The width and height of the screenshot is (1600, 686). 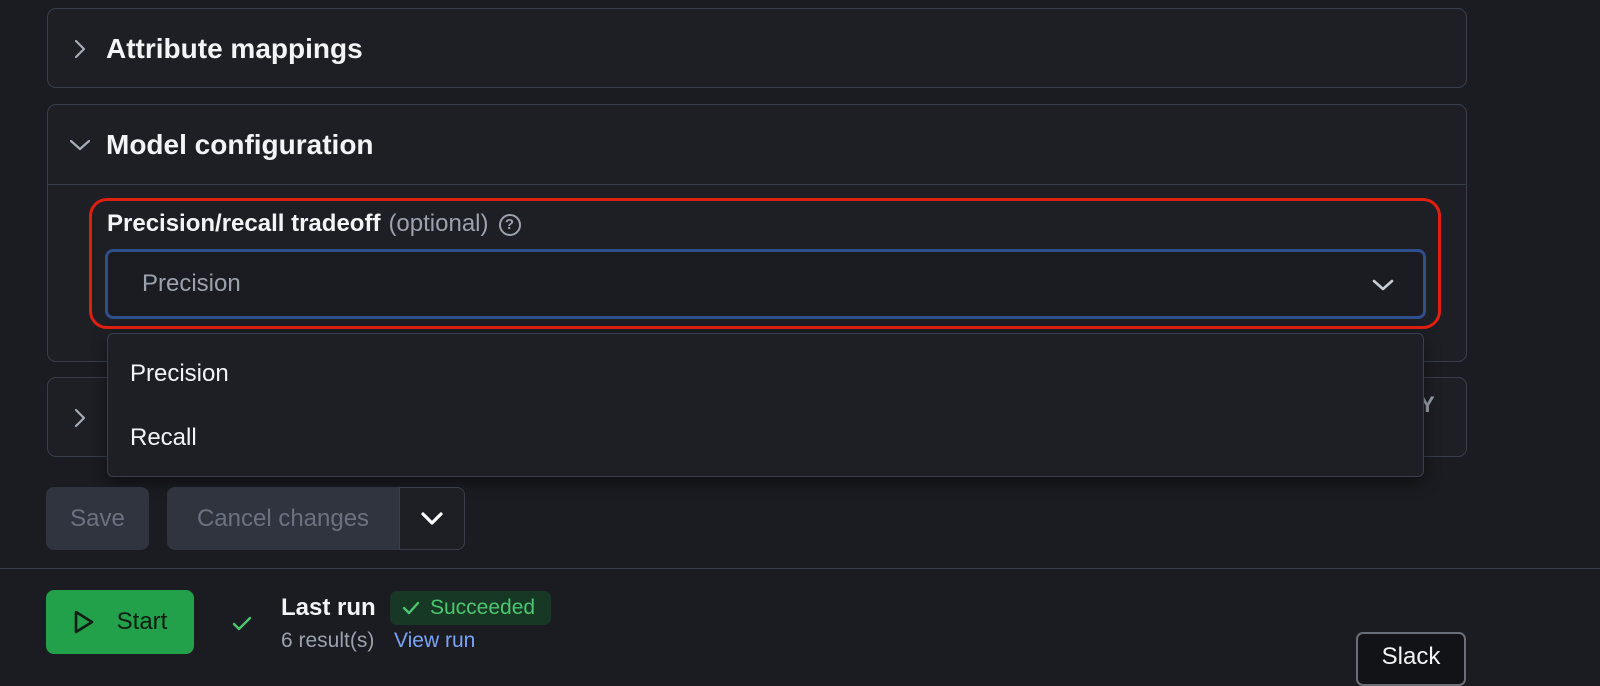 I want to click on start-label: Start, so click(x=142, y=621).